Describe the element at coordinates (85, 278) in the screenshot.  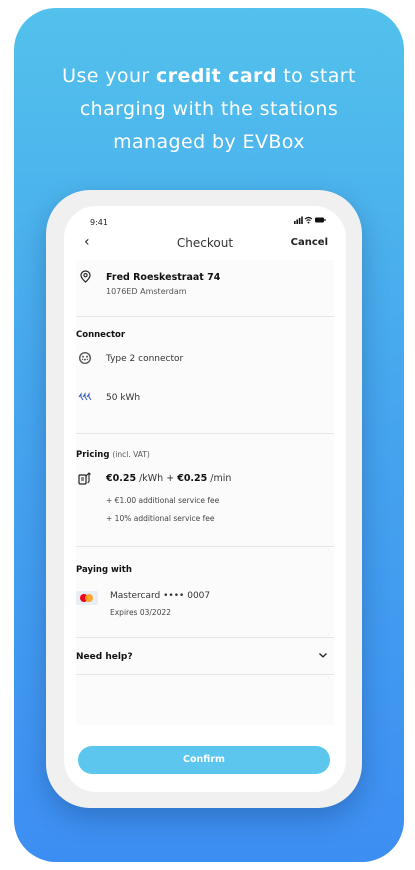
I see `location-pin-icon` at that location.